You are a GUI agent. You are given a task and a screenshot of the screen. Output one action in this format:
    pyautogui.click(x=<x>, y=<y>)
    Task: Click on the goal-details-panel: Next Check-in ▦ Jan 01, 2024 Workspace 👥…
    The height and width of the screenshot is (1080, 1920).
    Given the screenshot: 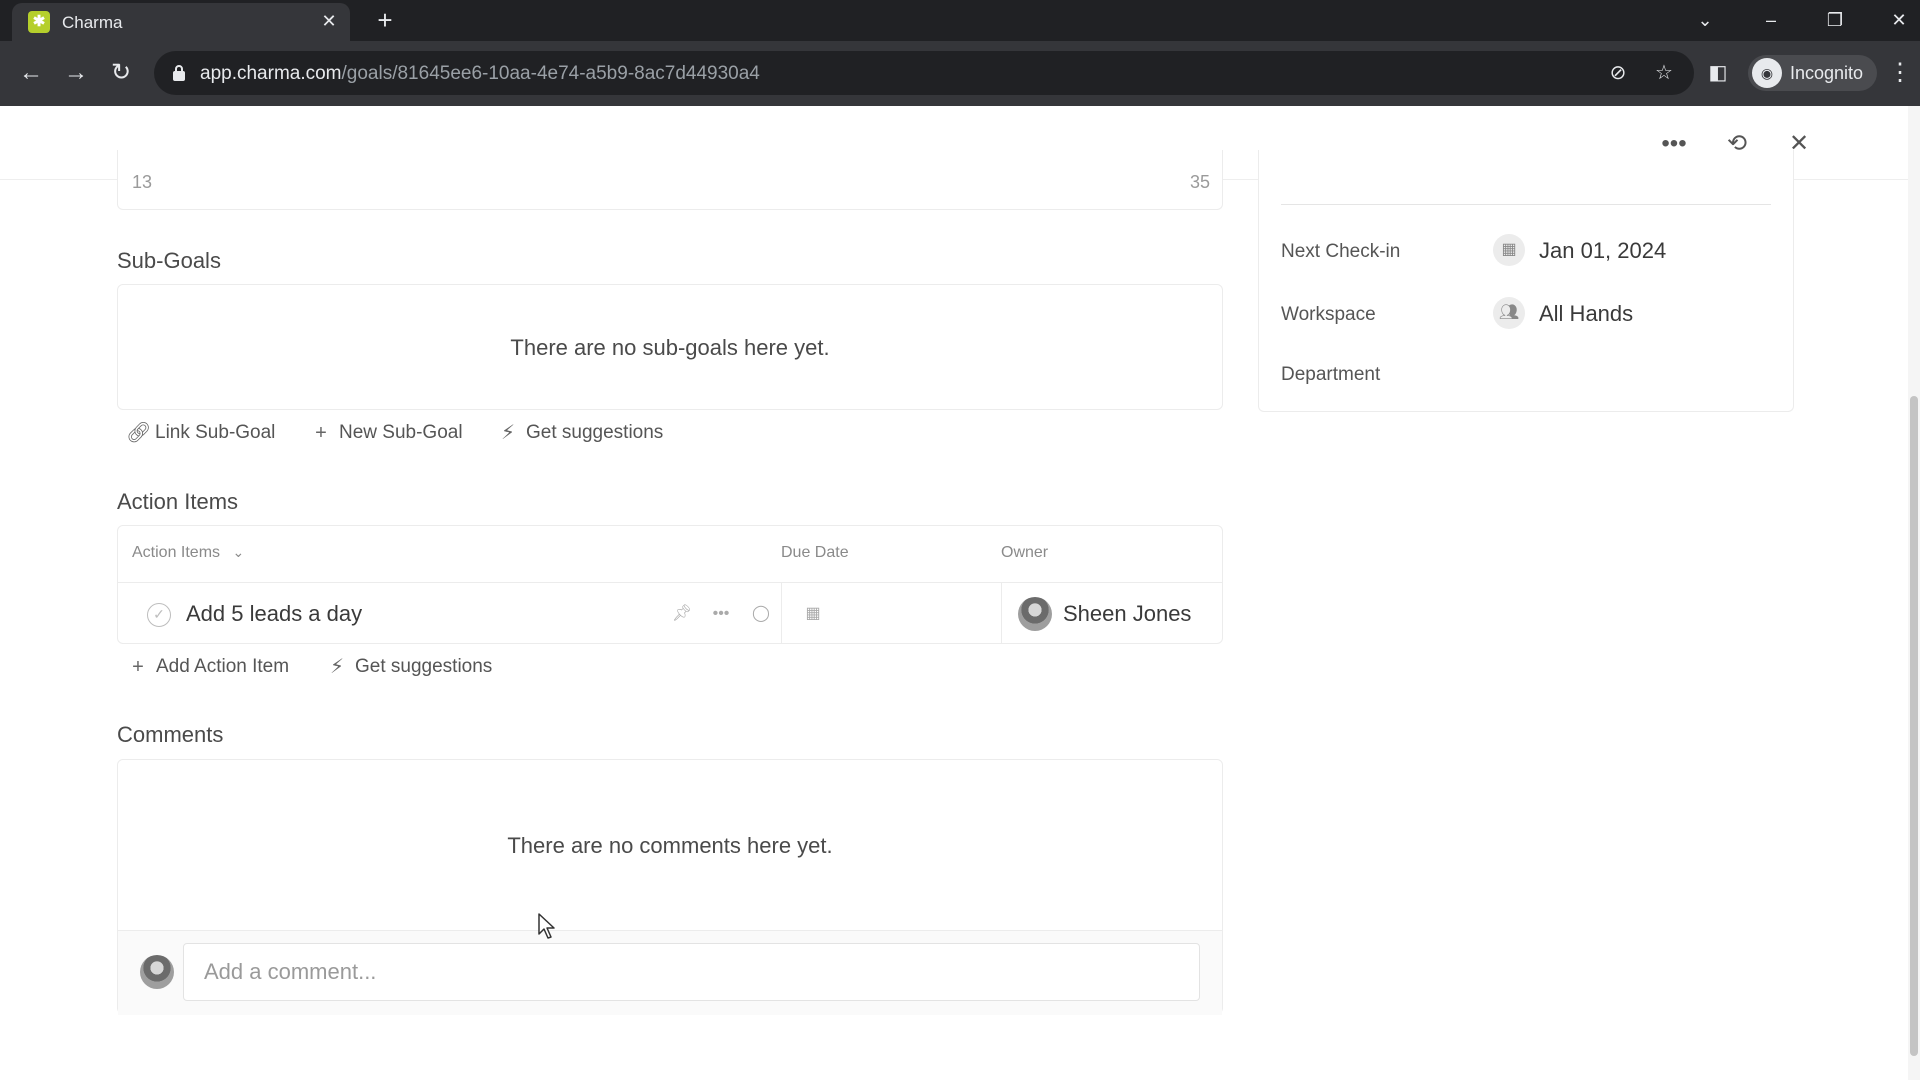 What is the action you would take?
    pyautogui.click(x=1526, y=281)
    